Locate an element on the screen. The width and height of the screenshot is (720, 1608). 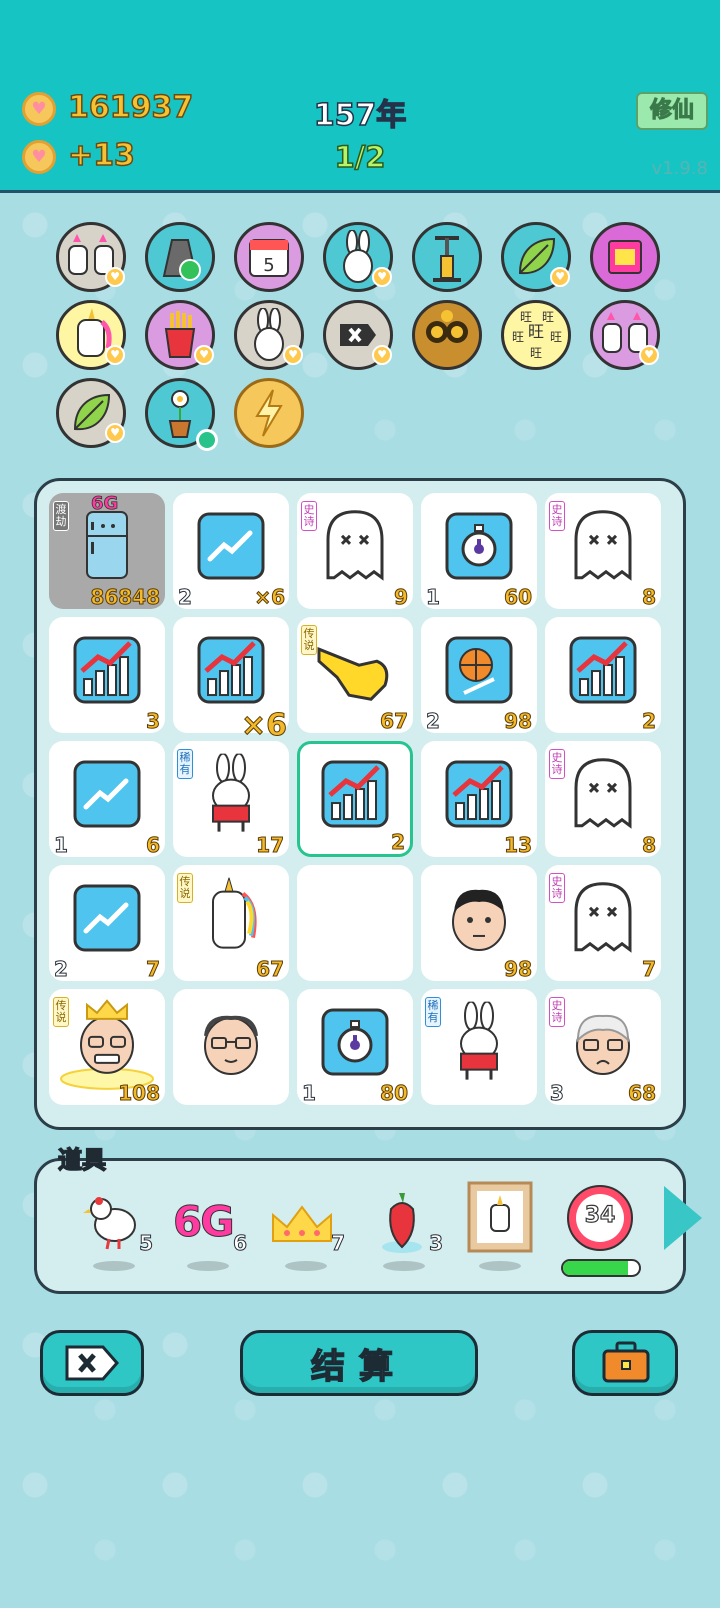
recycle-bag-icon is located at coordinates (180, 257).